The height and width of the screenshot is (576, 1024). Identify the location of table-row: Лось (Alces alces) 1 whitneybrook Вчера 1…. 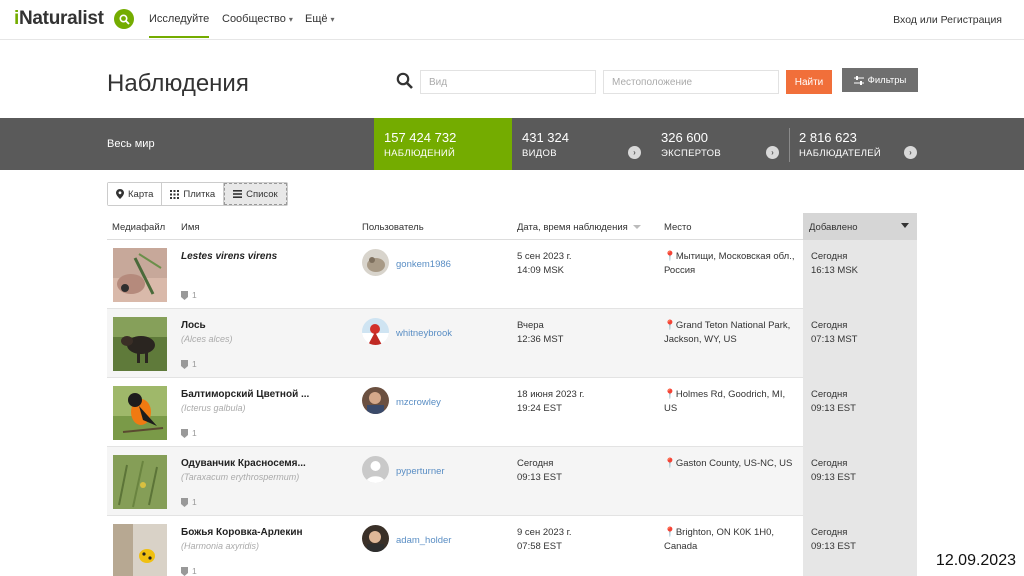
(512, 343).